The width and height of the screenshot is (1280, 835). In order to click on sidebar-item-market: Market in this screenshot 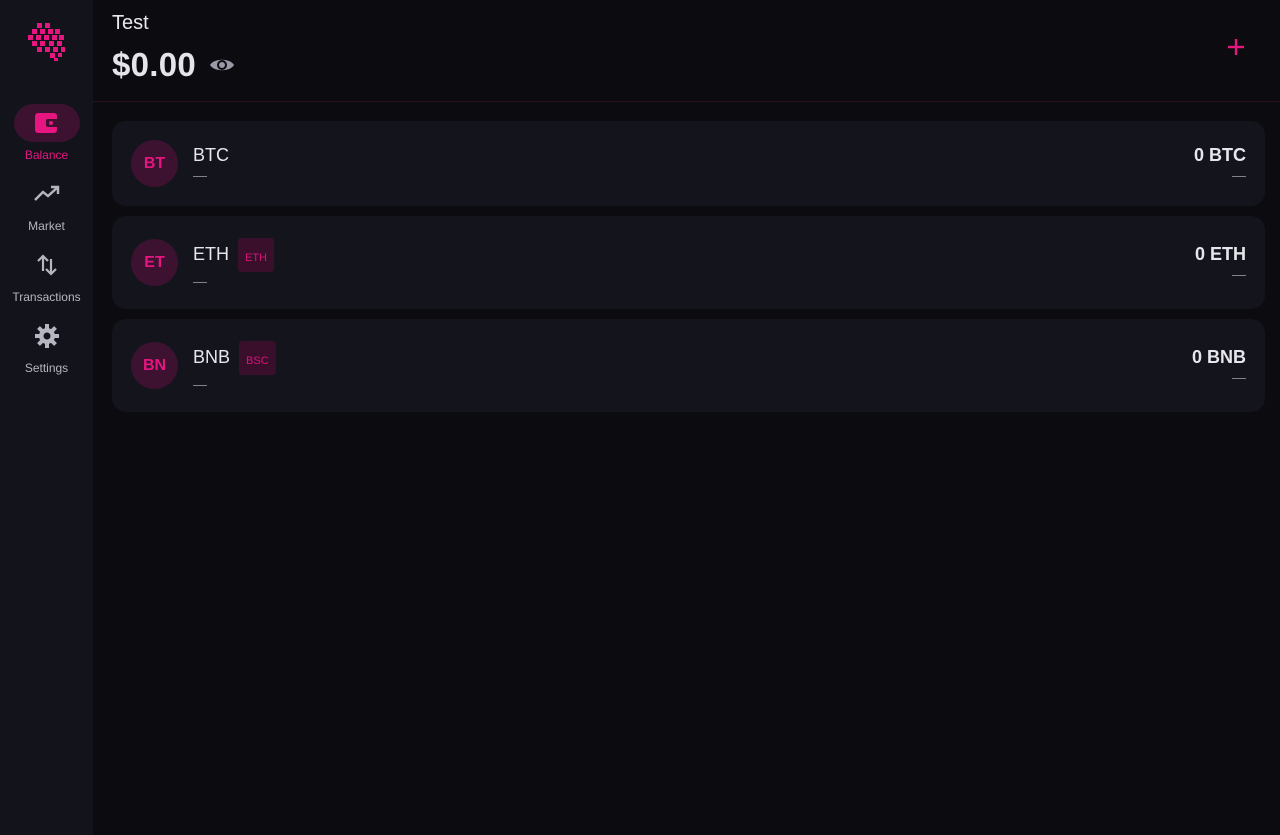, I will do `click(46, 210)`.